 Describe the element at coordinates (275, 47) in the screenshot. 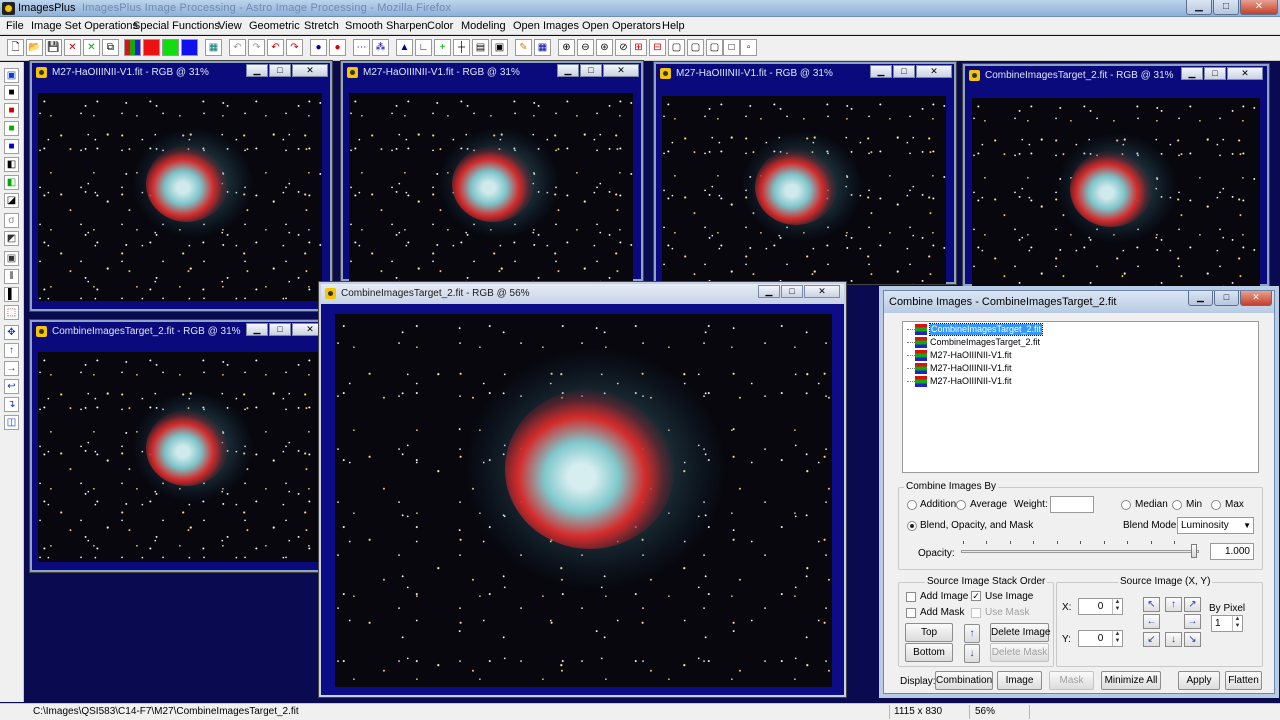

I see `undo-icon: ↶` at that location.